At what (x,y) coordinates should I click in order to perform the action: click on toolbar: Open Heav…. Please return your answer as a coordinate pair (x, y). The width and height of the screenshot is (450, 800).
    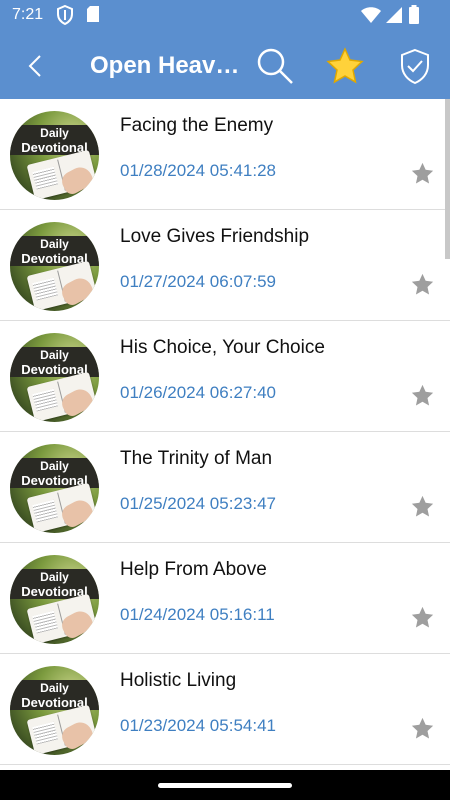
    Looking at the image, I should click on (225, 65).